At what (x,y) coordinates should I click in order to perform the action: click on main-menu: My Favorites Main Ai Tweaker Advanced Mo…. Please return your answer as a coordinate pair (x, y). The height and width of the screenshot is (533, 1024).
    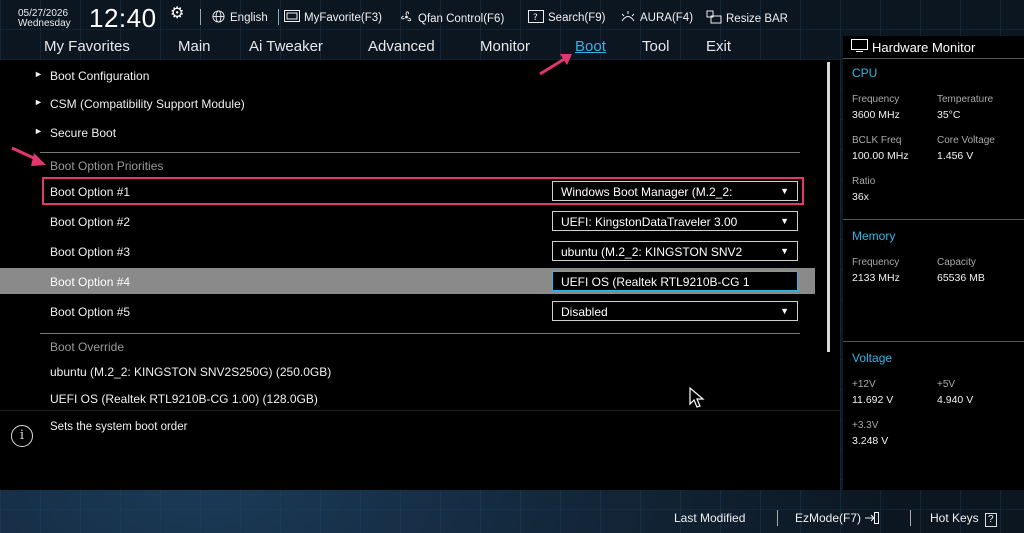
    Looking at the image, I should click on (420, 47).